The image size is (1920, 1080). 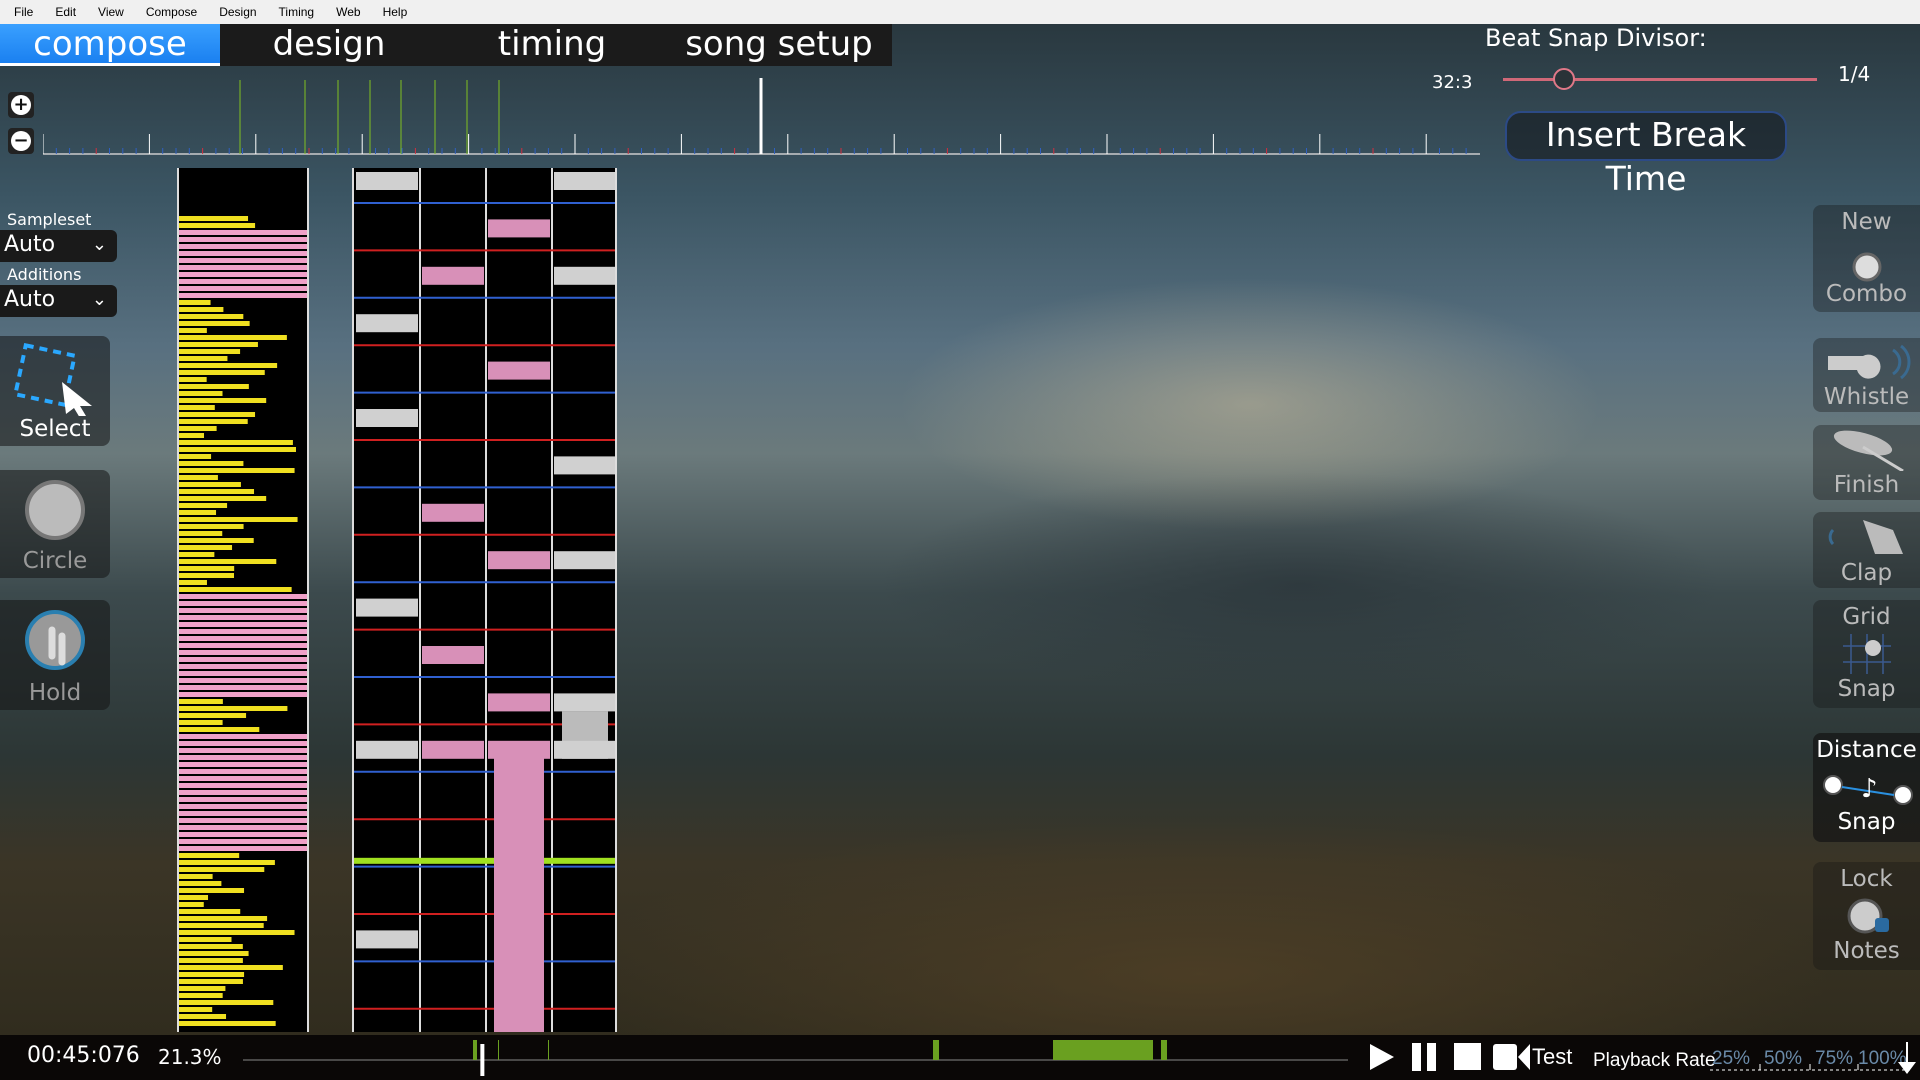 I want to click on menu-file: File, so click(x=23, y=12).